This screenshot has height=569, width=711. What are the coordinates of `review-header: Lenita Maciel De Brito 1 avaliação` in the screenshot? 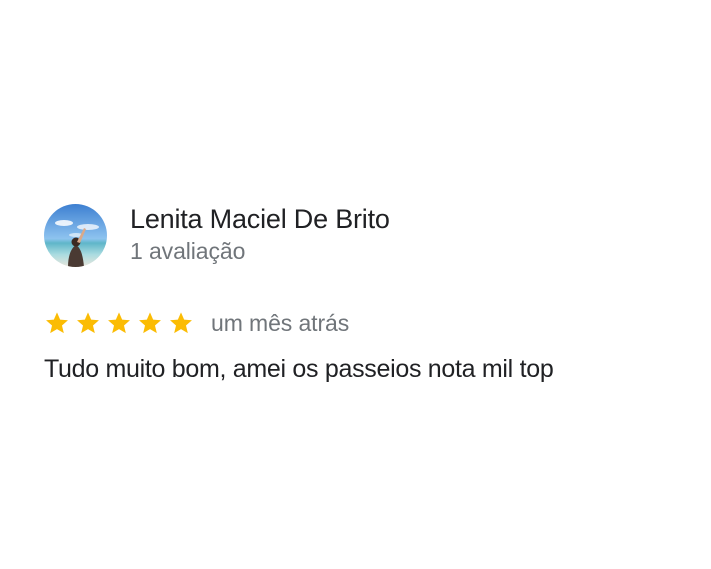 It's located at (364, 235).